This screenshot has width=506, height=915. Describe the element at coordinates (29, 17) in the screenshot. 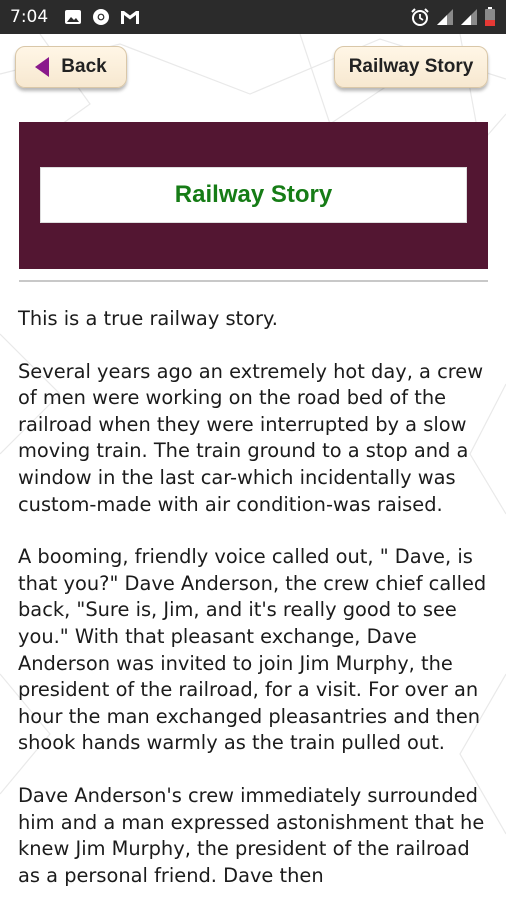

I see `status-time: 7:04` at that location.